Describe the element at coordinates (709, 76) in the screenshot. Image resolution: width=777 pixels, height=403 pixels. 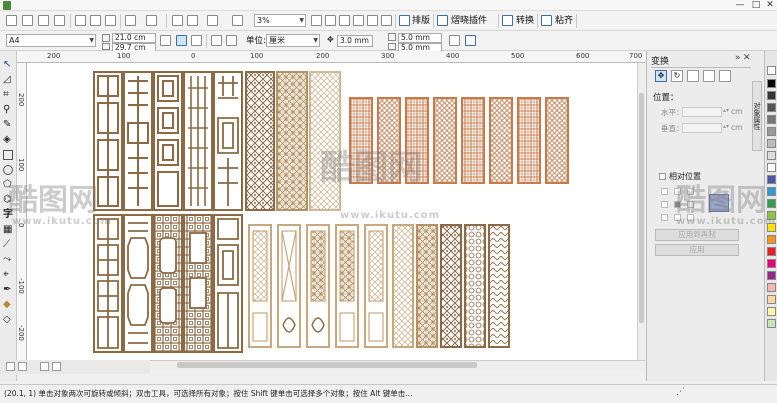
I see `size-tab-icon` at that location.